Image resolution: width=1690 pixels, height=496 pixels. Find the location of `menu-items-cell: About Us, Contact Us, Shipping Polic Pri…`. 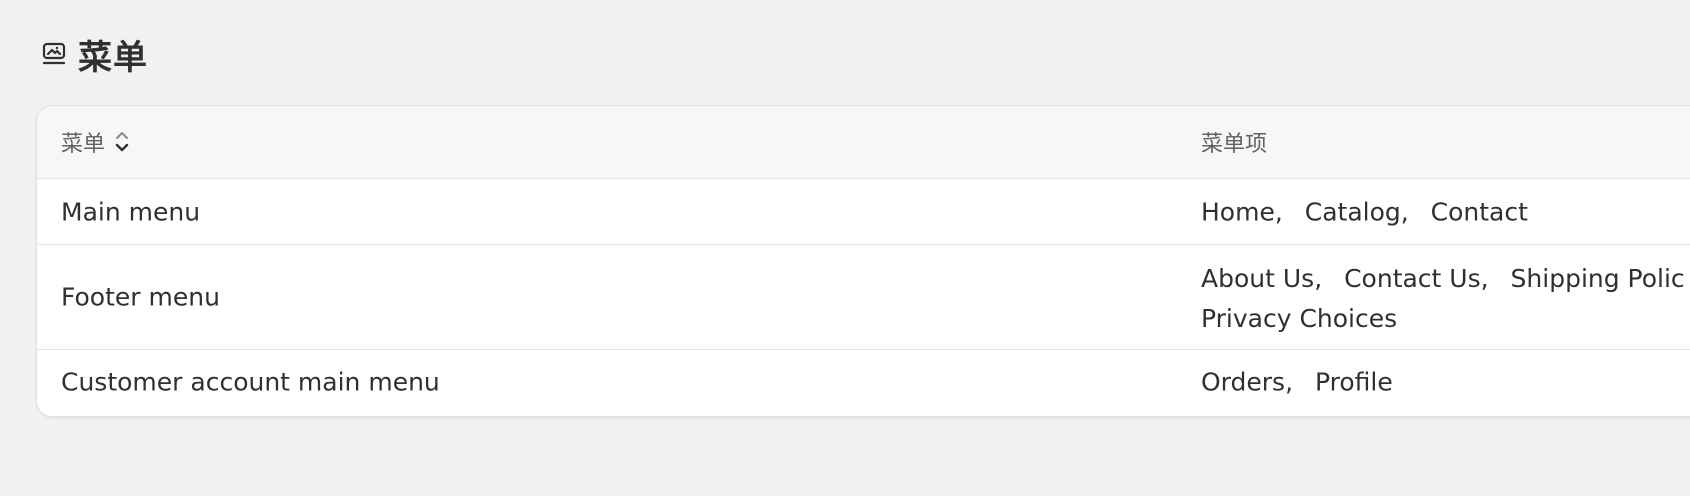

menu-items-cell: About Us, Contact Us, Shipping Polic Pri… is located at coordinates (1445, 299).